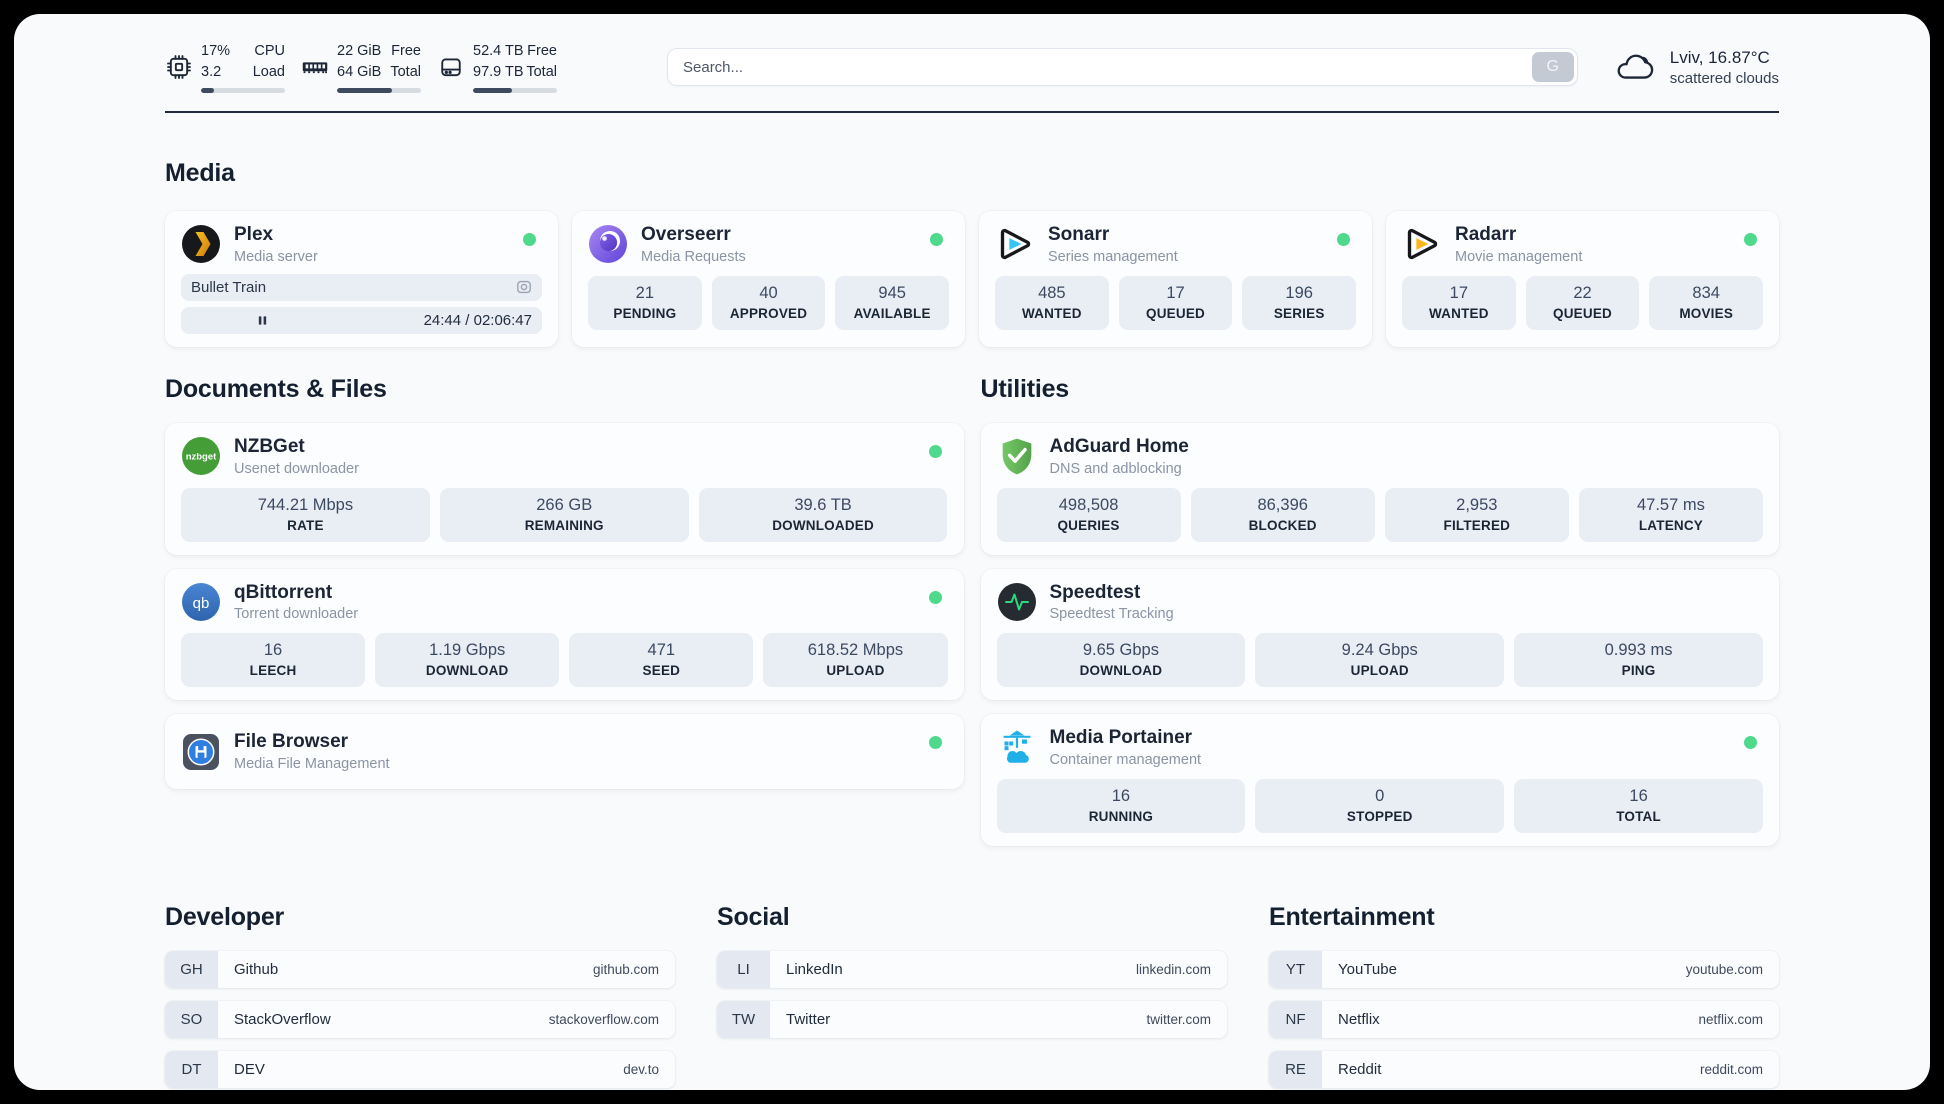  I want to click on bookmark-linkedin: LI LinkedIn linkedin.com, so click(972, 970).